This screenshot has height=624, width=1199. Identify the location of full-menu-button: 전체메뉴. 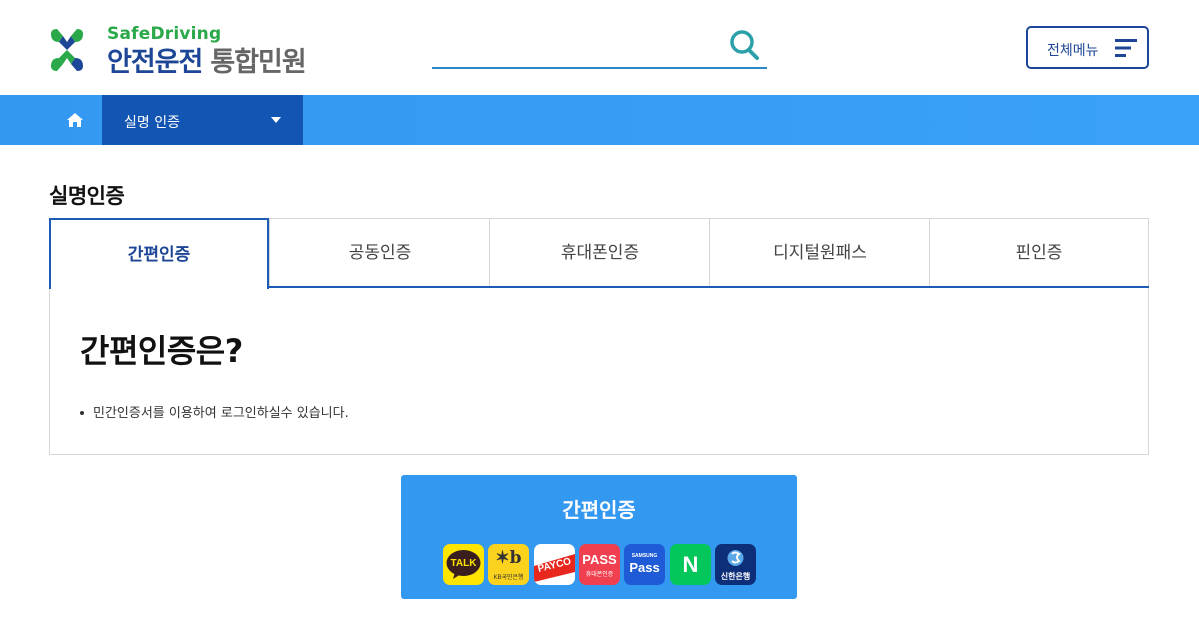
(1087, 47).